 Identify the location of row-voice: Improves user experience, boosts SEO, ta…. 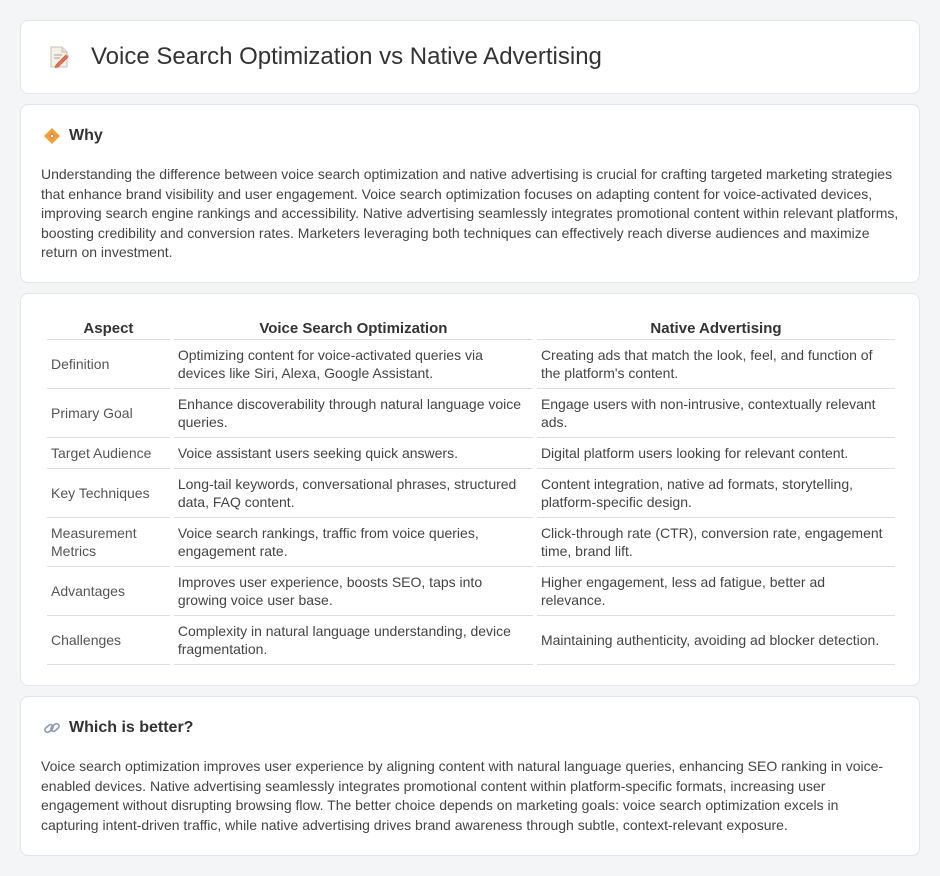
(353, 591).